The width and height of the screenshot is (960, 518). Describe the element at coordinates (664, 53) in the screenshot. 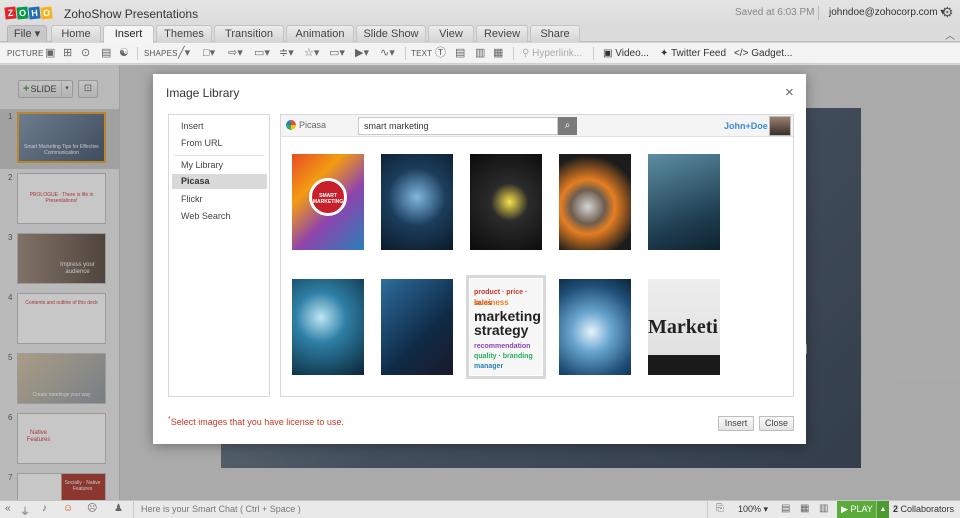

I see `twitter-icon: ✦` at that location.